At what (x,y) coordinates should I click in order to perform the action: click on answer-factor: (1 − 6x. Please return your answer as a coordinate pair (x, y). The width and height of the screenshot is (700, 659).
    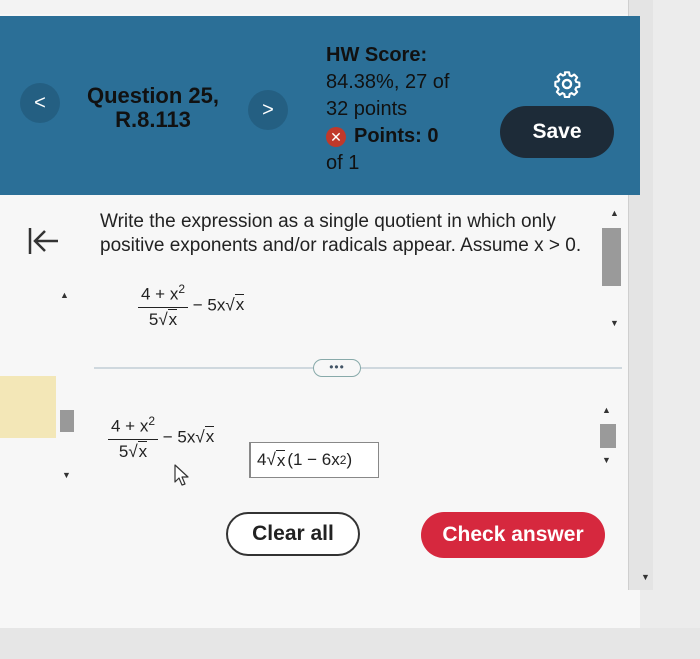
    Looking at the image, I should click on (313, 459).